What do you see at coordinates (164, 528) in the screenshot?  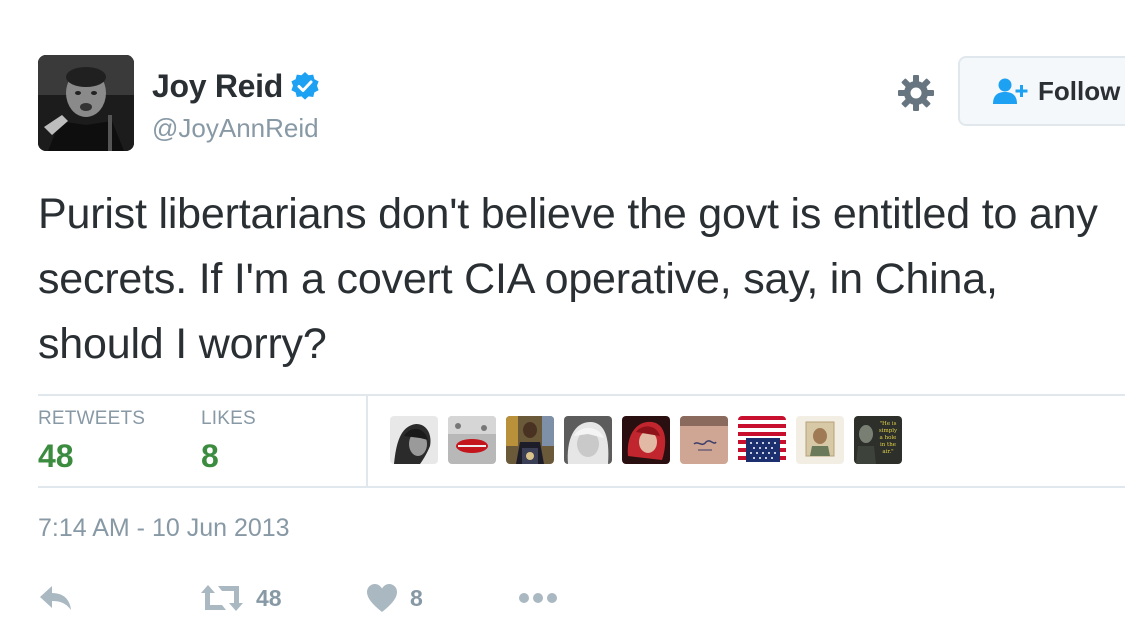 I see `tweet-timestamp: 7:14 AM - 10 Jun 2013` at bounding box center [164, 528].